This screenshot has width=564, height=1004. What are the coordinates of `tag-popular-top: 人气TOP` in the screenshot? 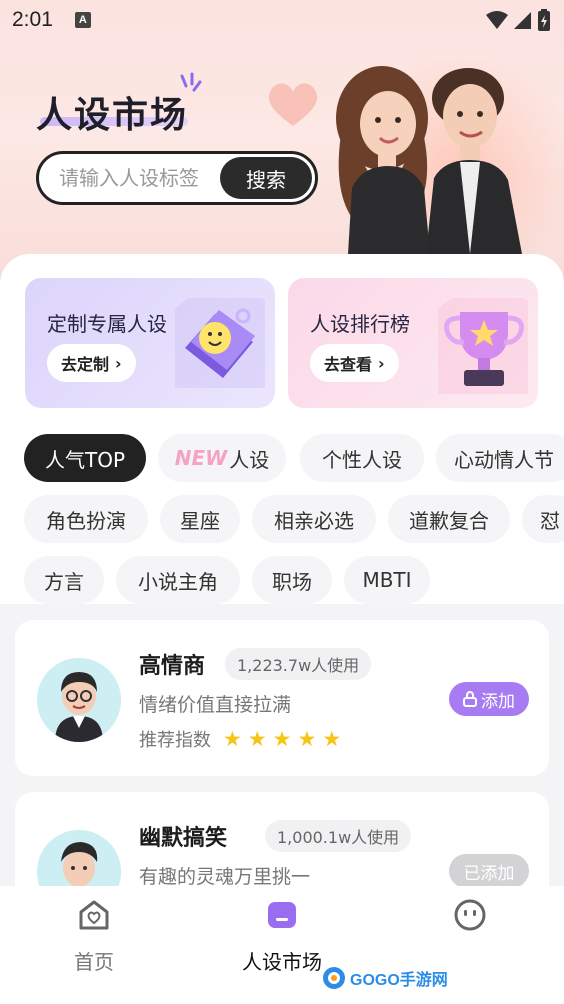 It's located at (85, 458).